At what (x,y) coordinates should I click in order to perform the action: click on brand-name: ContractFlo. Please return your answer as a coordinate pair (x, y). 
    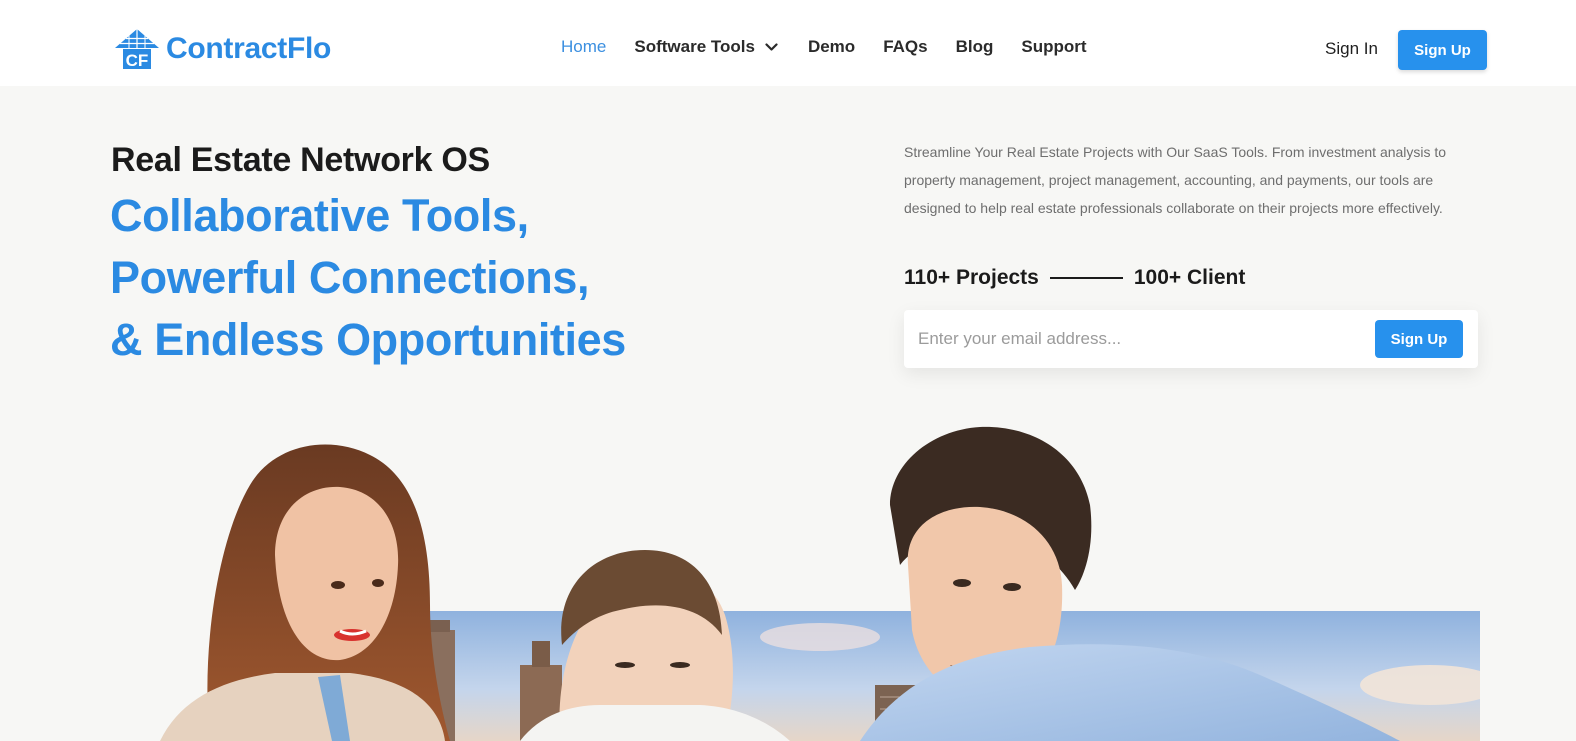
    Looking at the image, I should click on (249, 48).